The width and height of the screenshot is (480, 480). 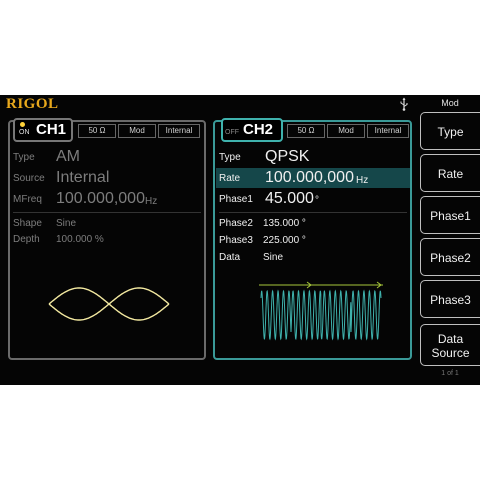 I want to click on ch1-impedance: 50 Ω, so click(x=97, y=131).